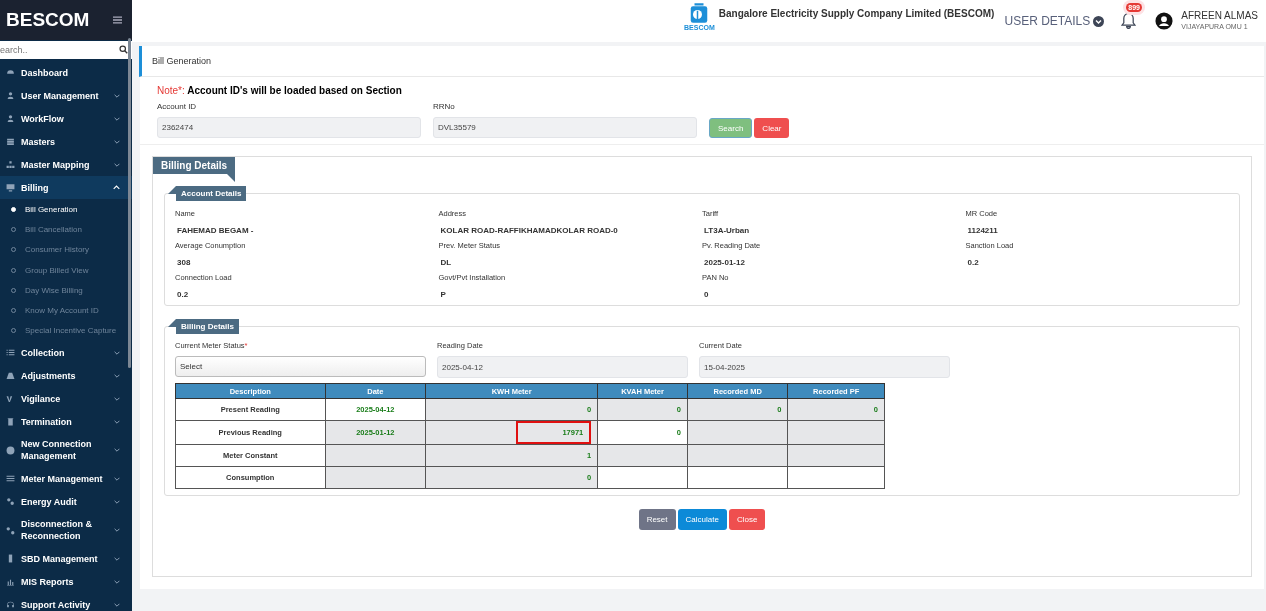 This screenshot has width=1266, height=611. Describe the element at coordinates (66, 229) in the screenshot. I see `submenu-item: Bill Cancellation` at that location.